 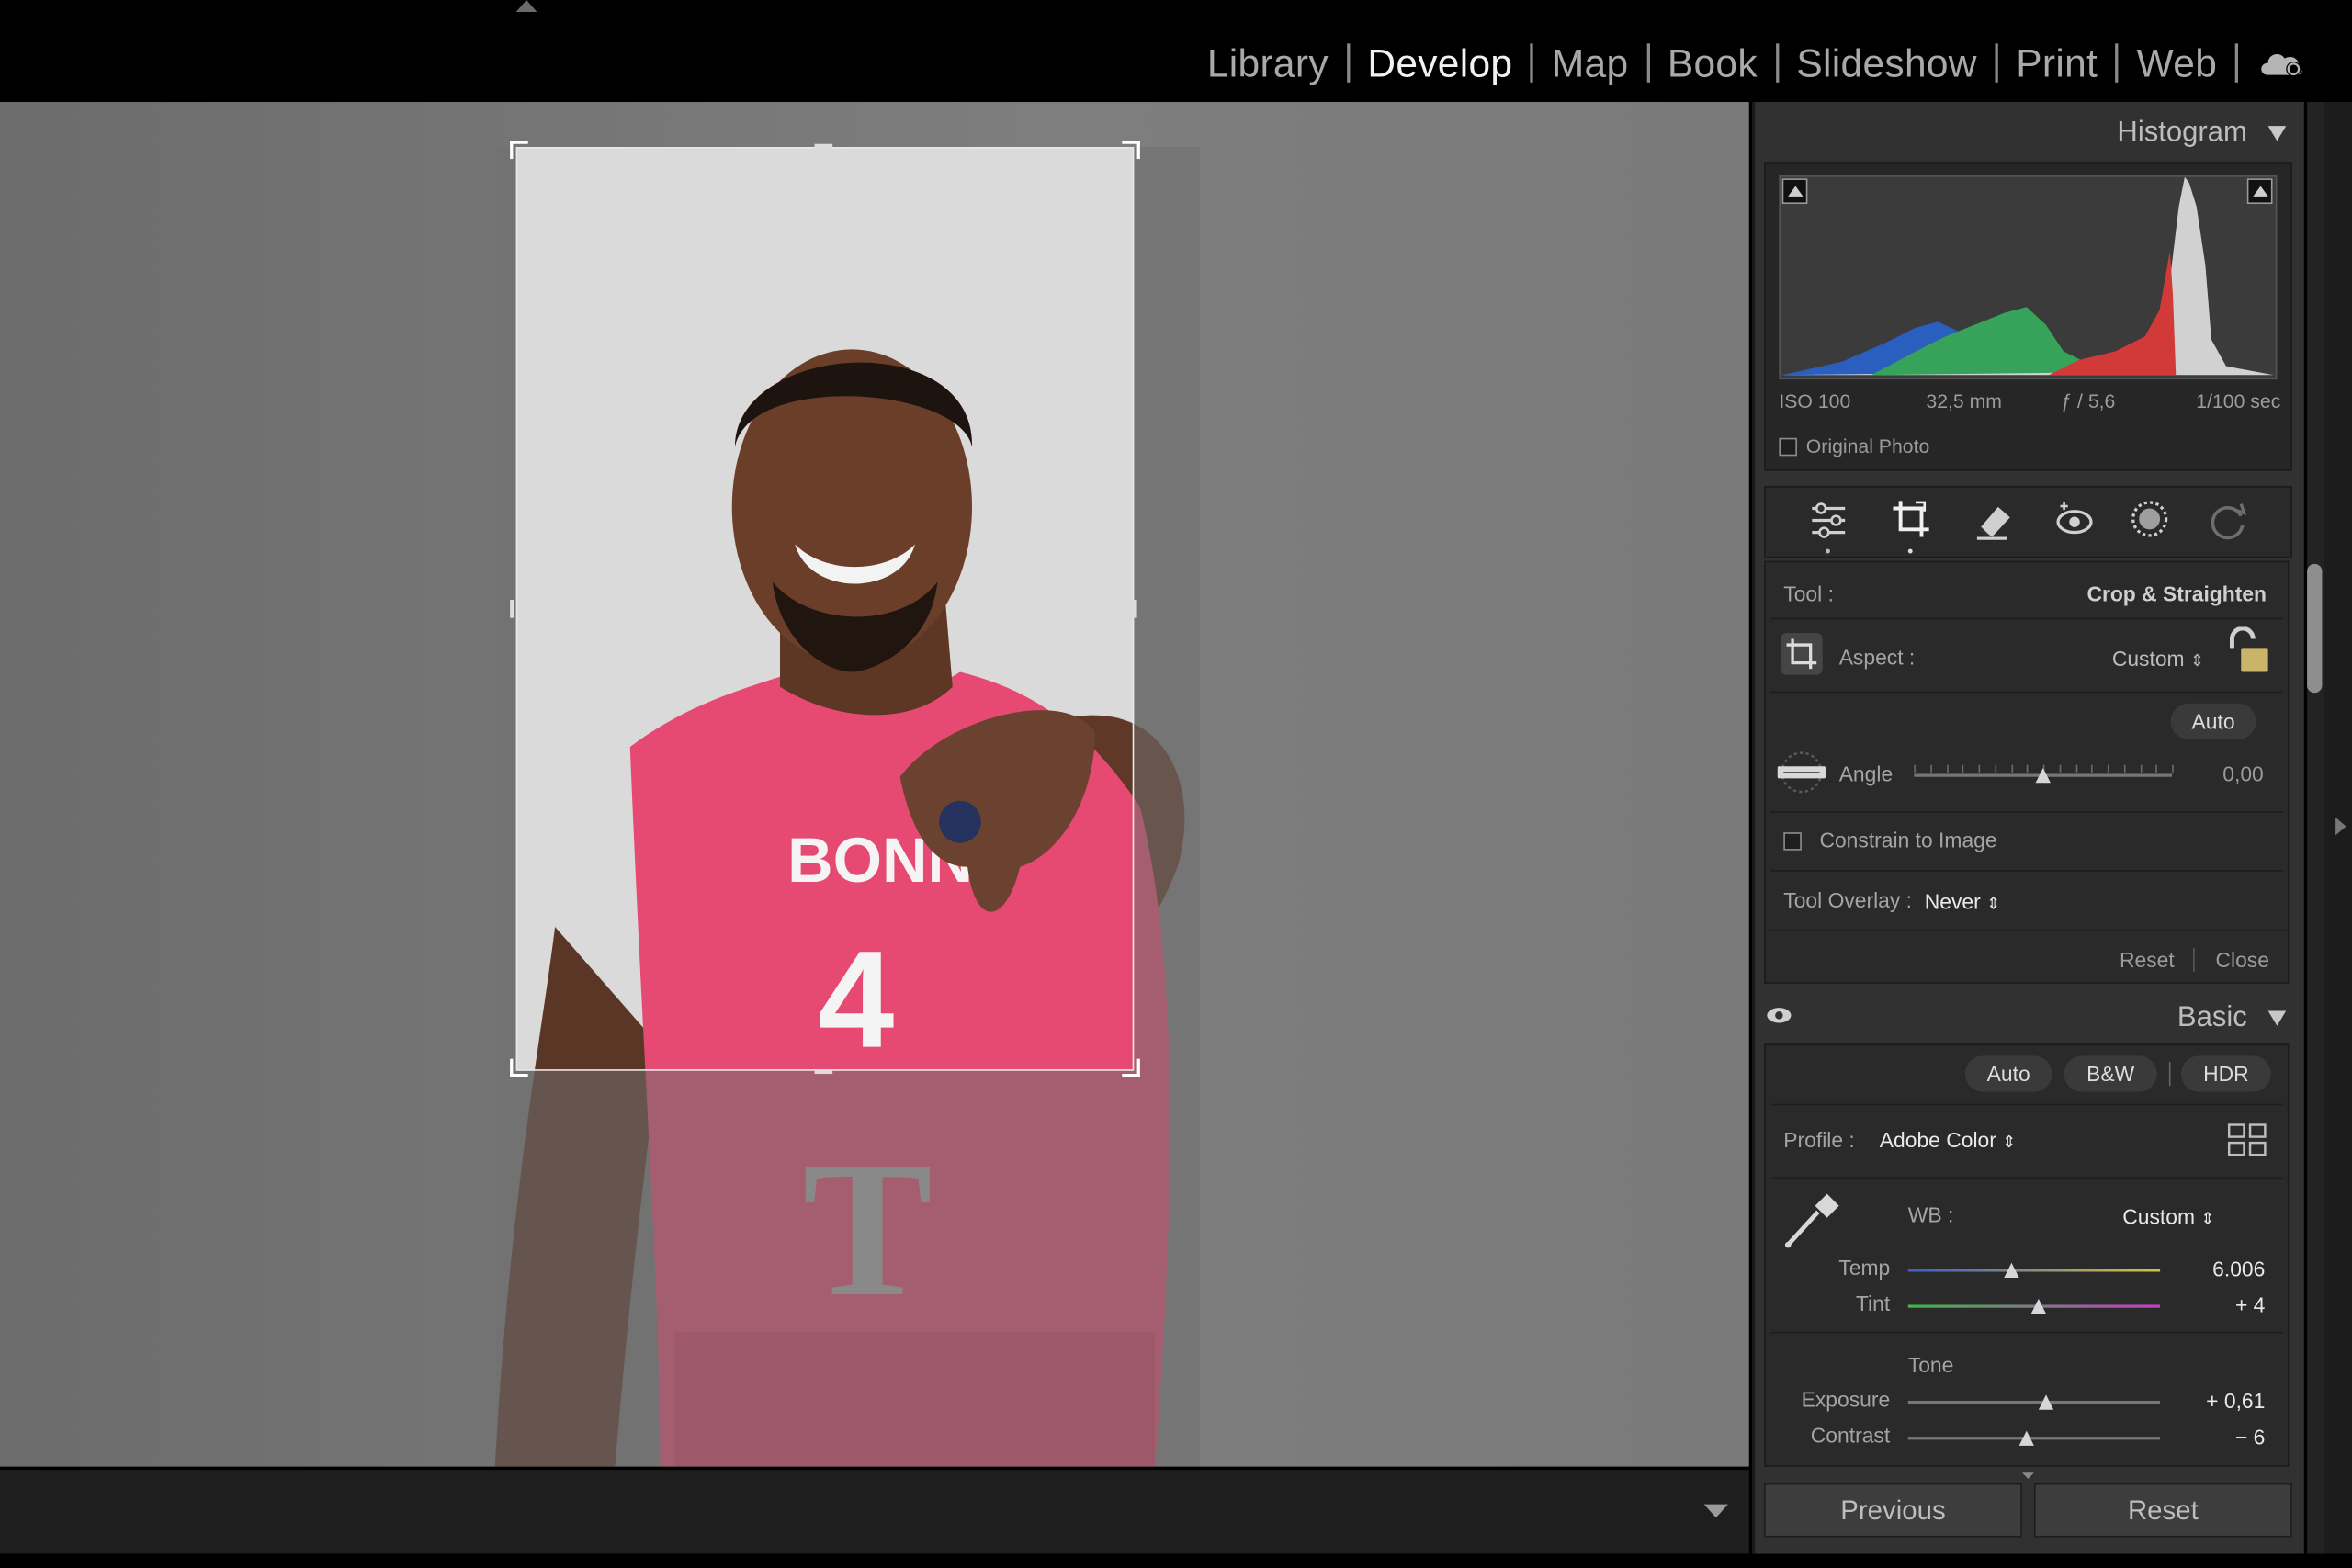 What do you see at coordinates (1819, 1139) in the screenshot?
I see `profile-label: Profile :` at bounding box center [1819, 1139].